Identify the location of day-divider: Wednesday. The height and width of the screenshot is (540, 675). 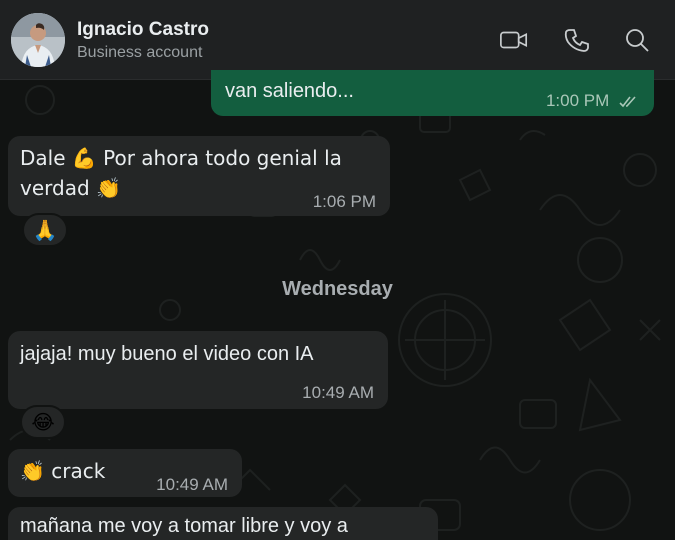
(337, 289).